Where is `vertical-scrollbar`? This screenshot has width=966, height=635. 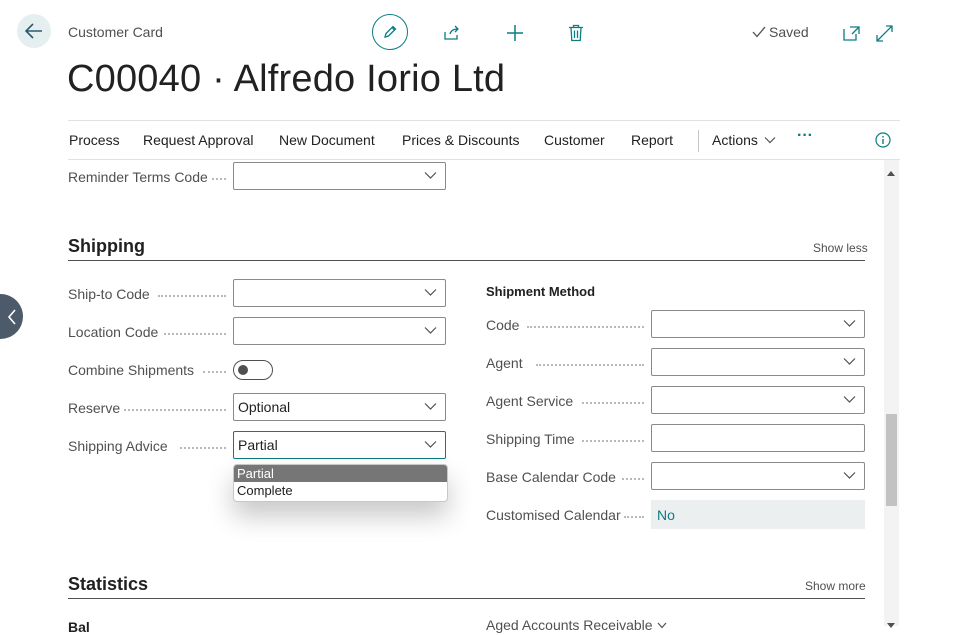
vertical-scrollbar is located at coordinates (891, 393).